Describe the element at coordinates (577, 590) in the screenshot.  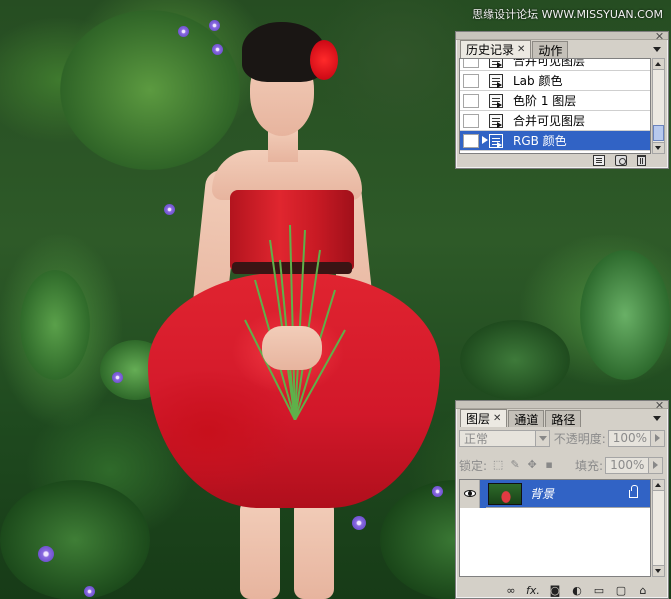
I see `adjustment-layer-icon: ◐` at that location.